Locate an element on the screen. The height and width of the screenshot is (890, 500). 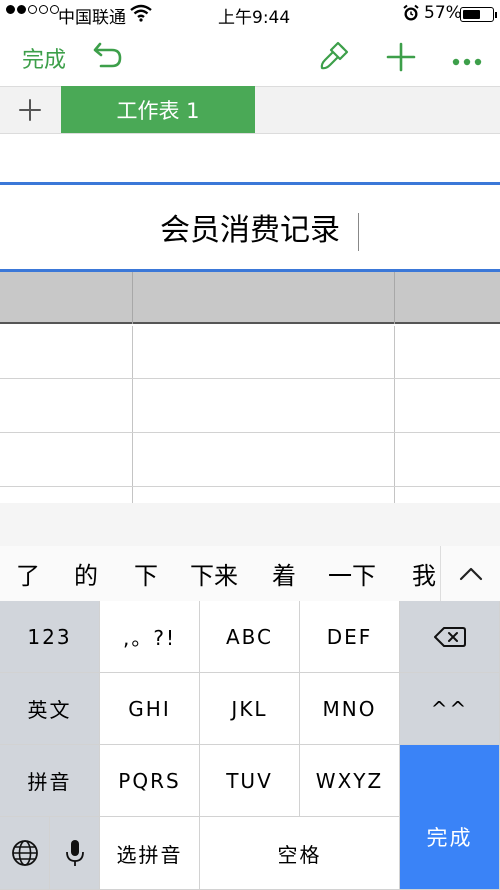
delete-key is located at coordinates (450, 637).